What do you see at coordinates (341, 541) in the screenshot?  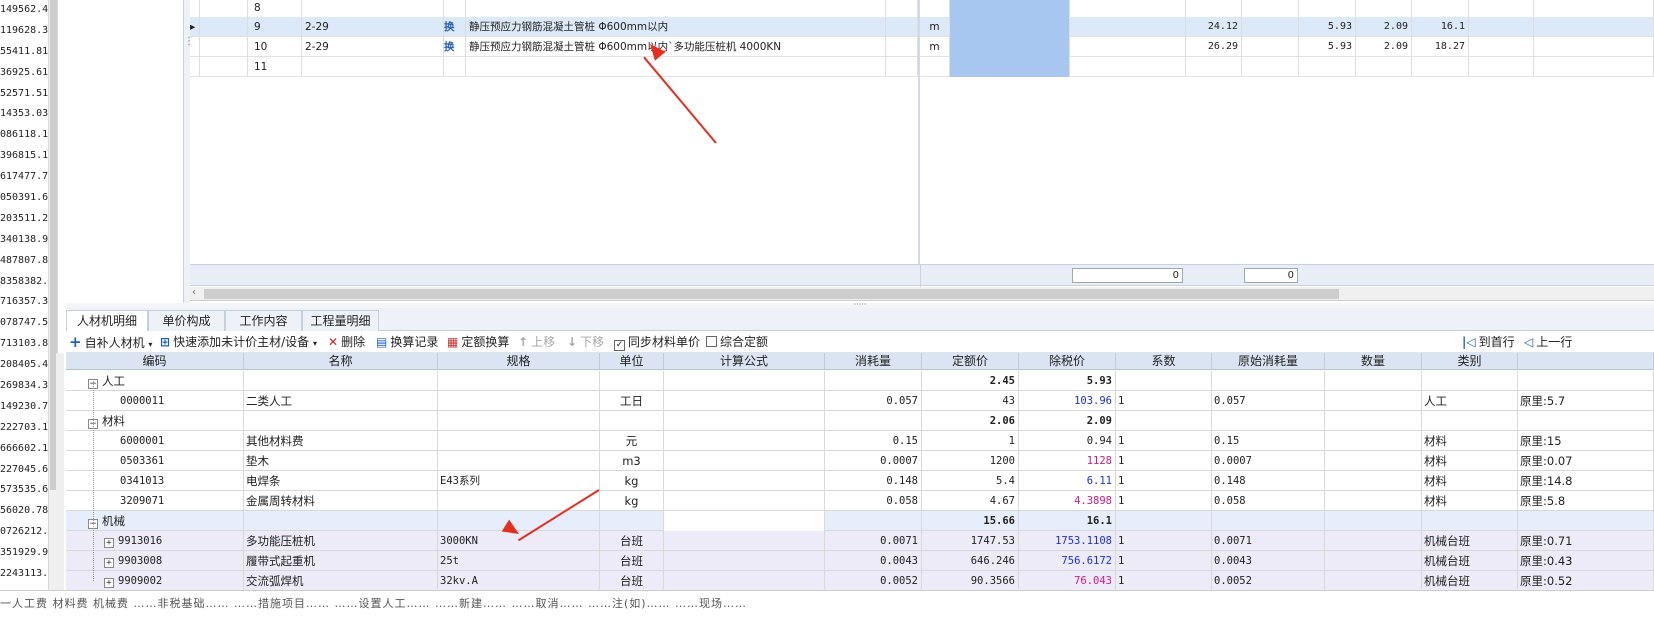 I see `material-name: 多功能压桩机` at bounding box center [341, 541].